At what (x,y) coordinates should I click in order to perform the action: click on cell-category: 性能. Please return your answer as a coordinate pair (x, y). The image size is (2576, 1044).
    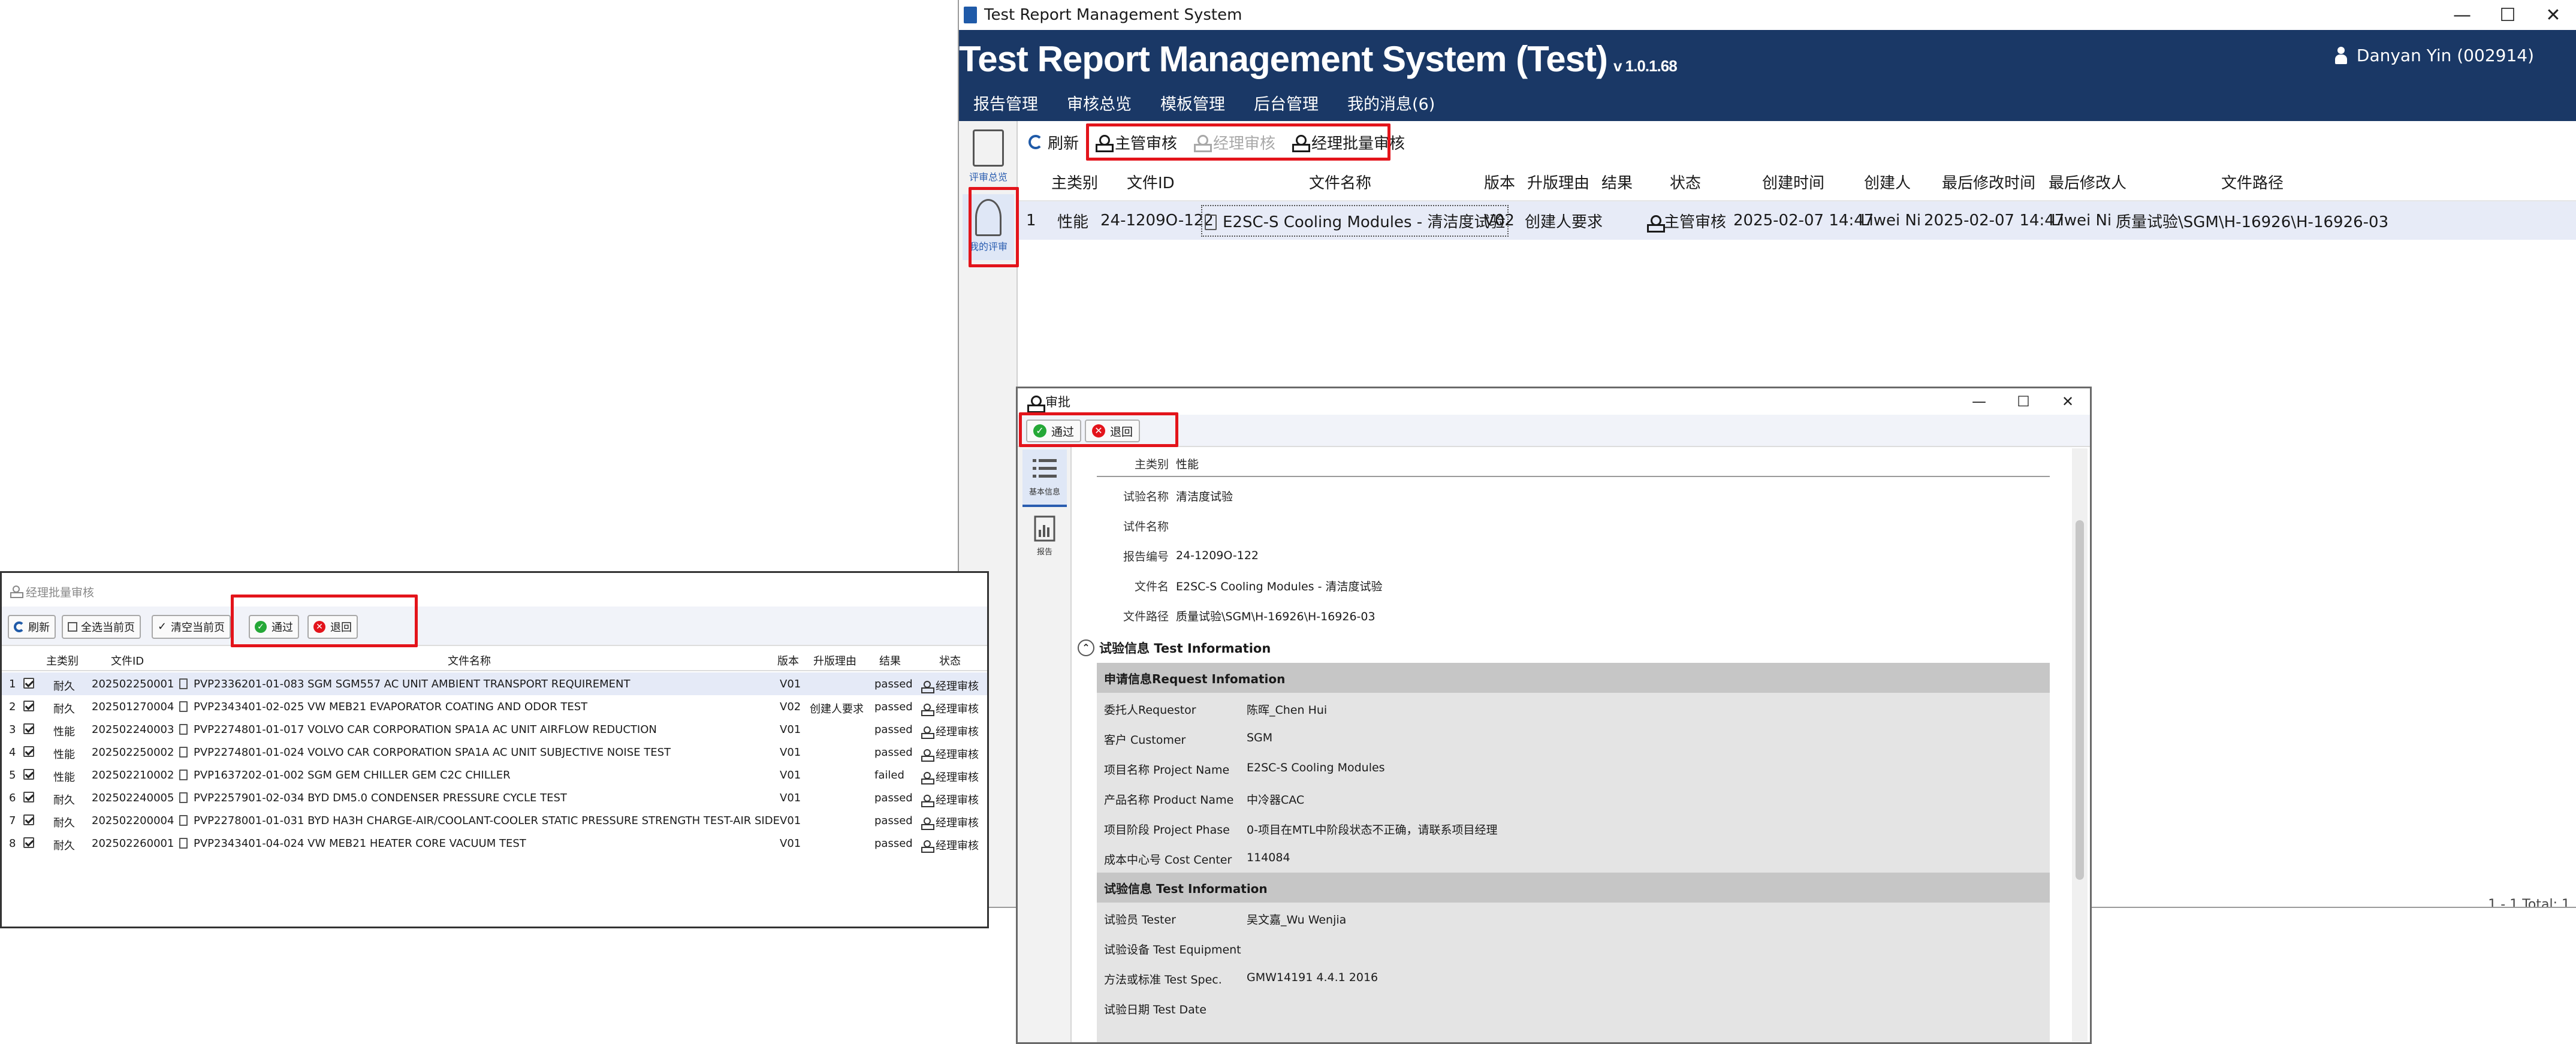
    Looking at the image, I should click on (64, 755).